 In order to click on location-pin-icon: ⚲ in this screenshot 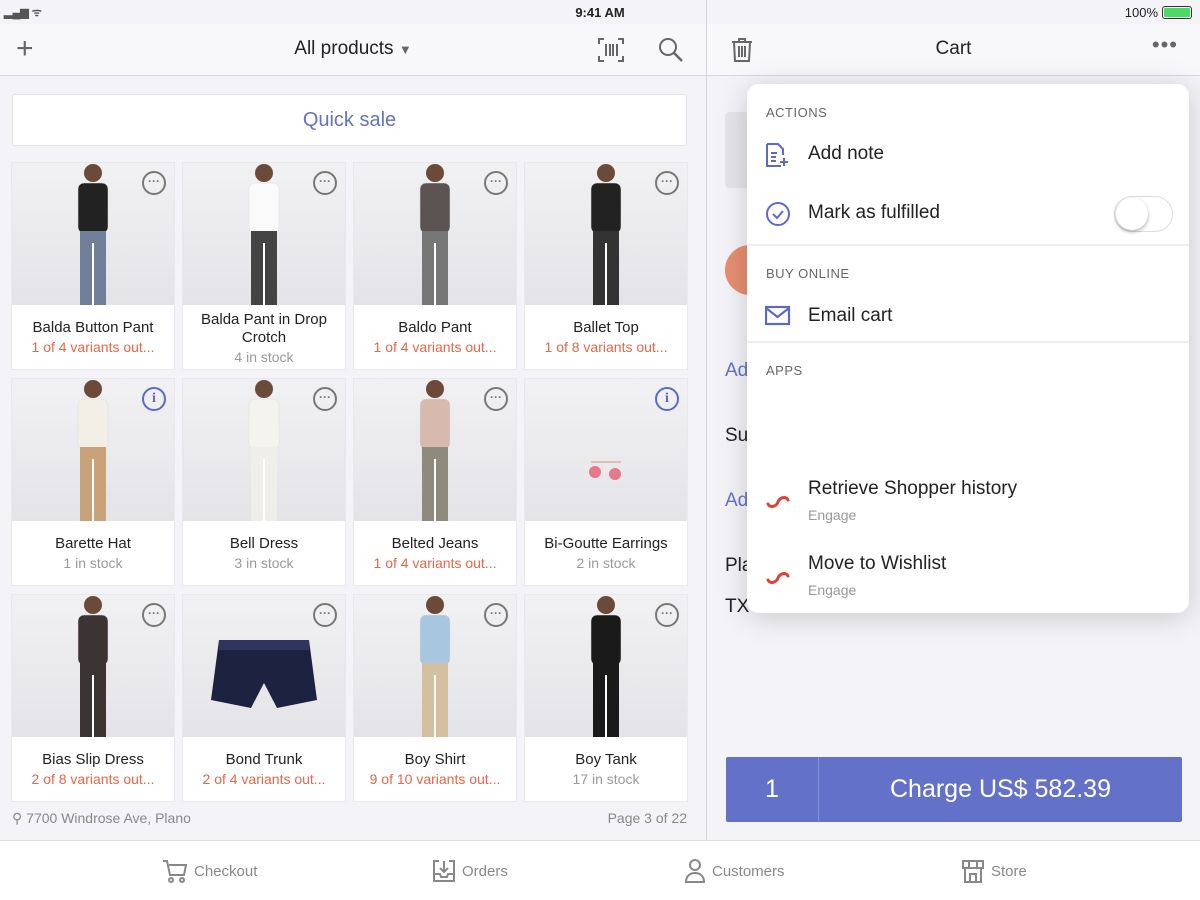, I will do `click(17, 818)`.